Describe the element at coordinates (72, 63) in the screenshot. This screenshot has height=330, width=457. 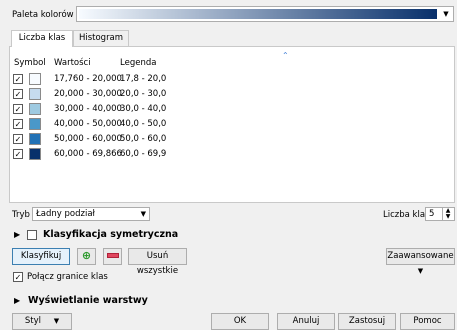
I see `column-header-values: Wartości` at that location.